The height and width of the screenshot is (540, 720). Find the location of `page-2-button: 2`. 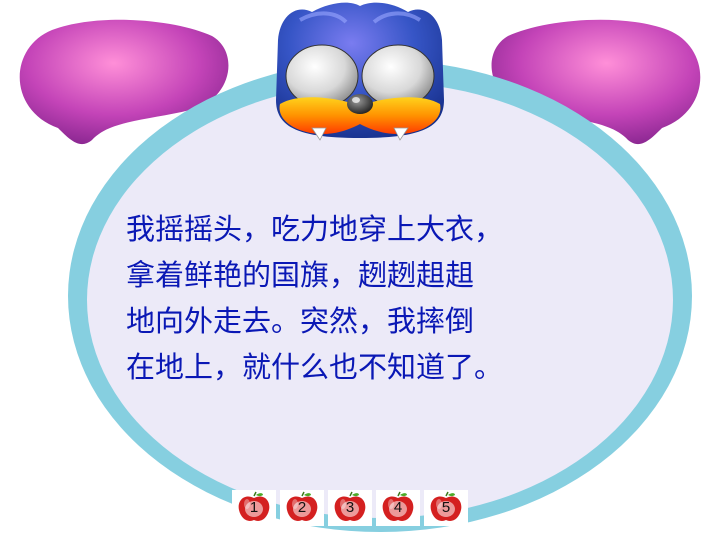

page-2-button: 2 is located at coordinates (302, 508).